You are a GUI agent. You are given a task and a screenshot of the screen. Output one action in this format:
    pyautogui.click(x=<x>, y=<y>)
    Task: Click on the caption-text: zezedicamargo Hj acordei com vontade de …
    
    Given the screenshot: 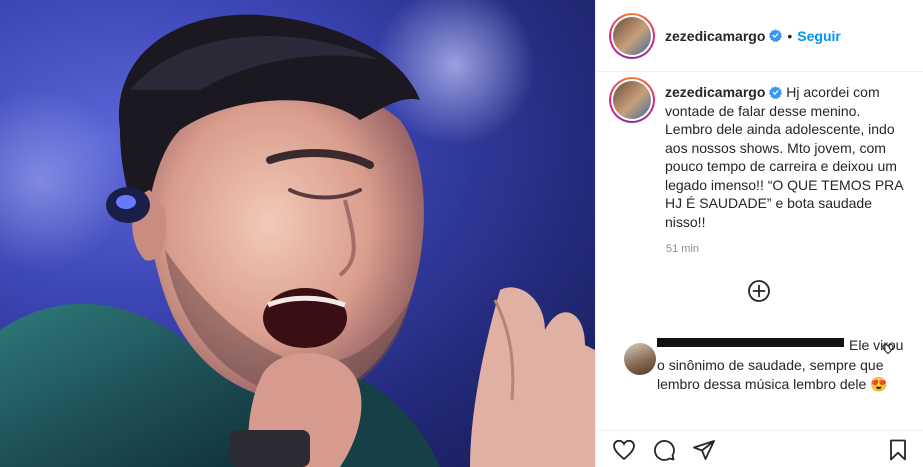 What is the action you would take?
    pyautogui.click(x=785, y=154)
    